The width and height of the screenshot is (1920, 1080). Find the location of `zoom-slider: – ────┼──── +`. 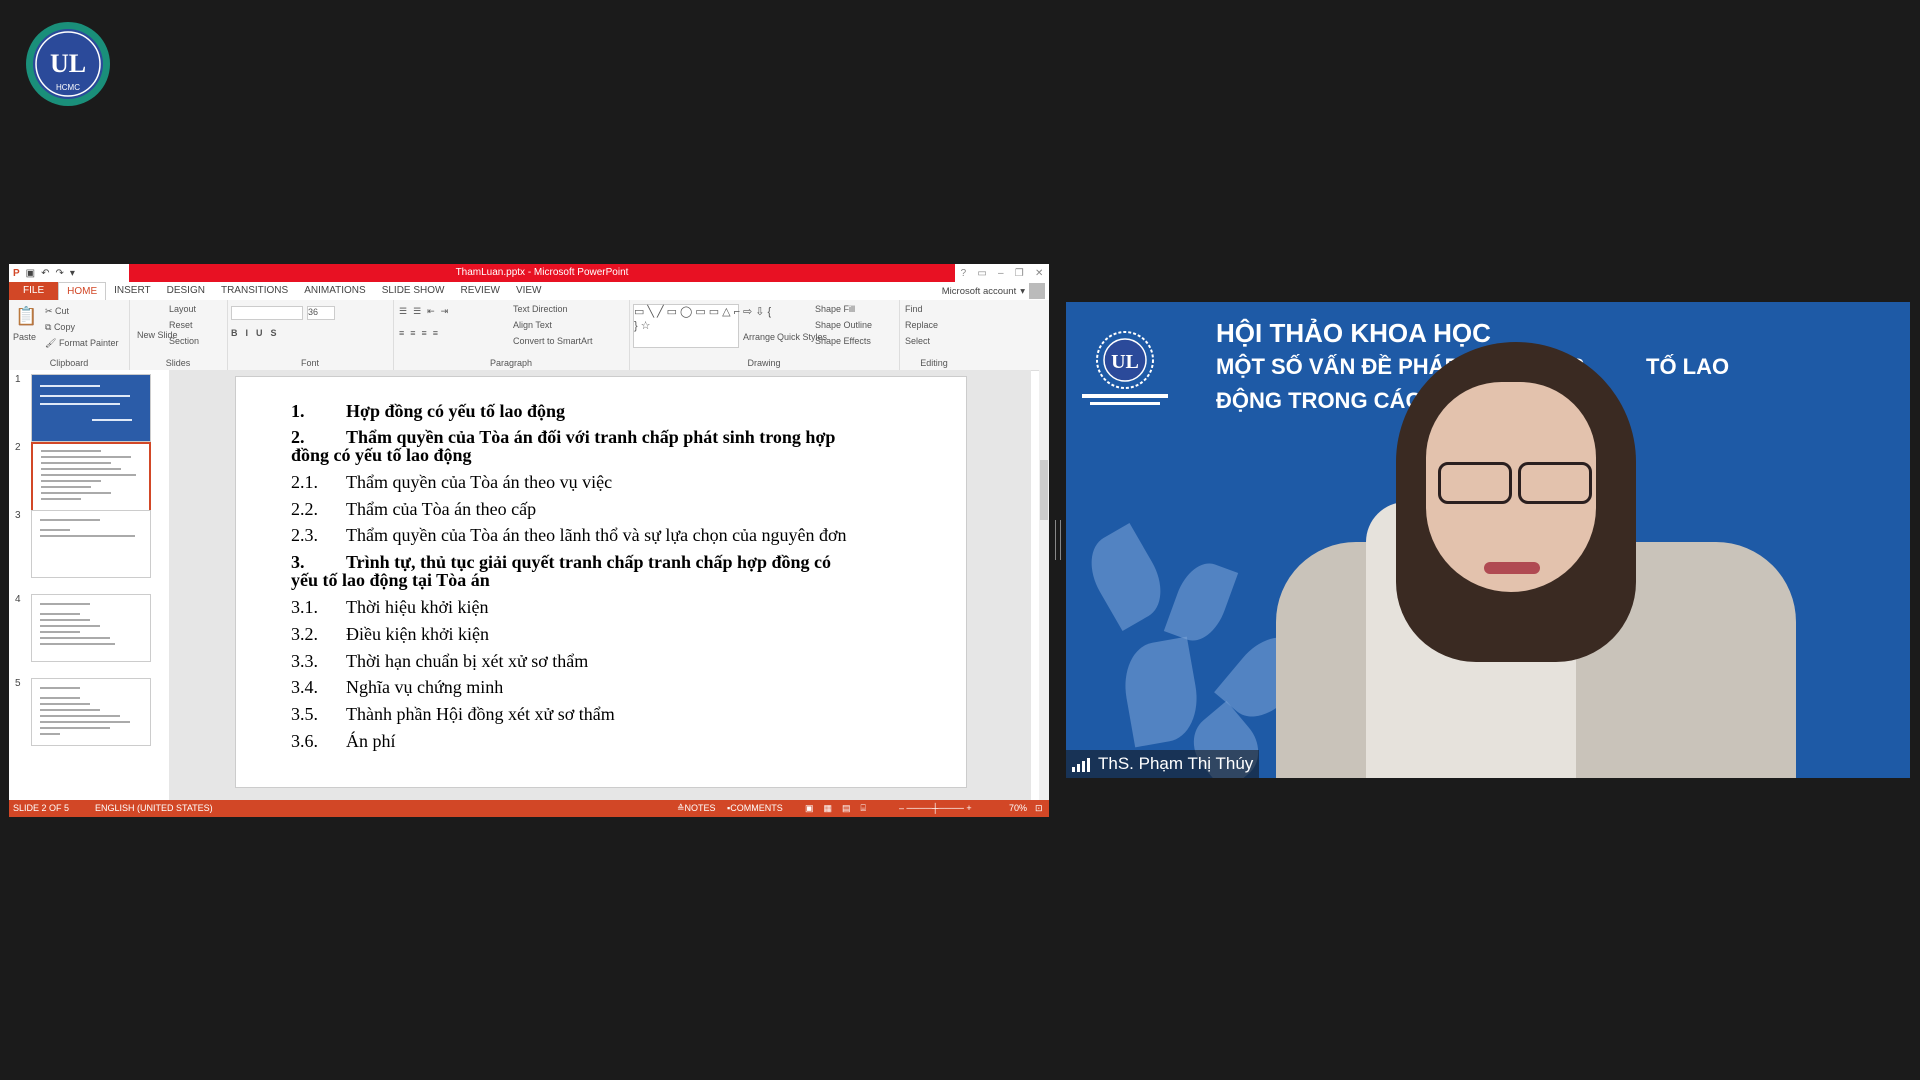

zoom-slider: – ────┼──── + is located at coordinates (935, 808).